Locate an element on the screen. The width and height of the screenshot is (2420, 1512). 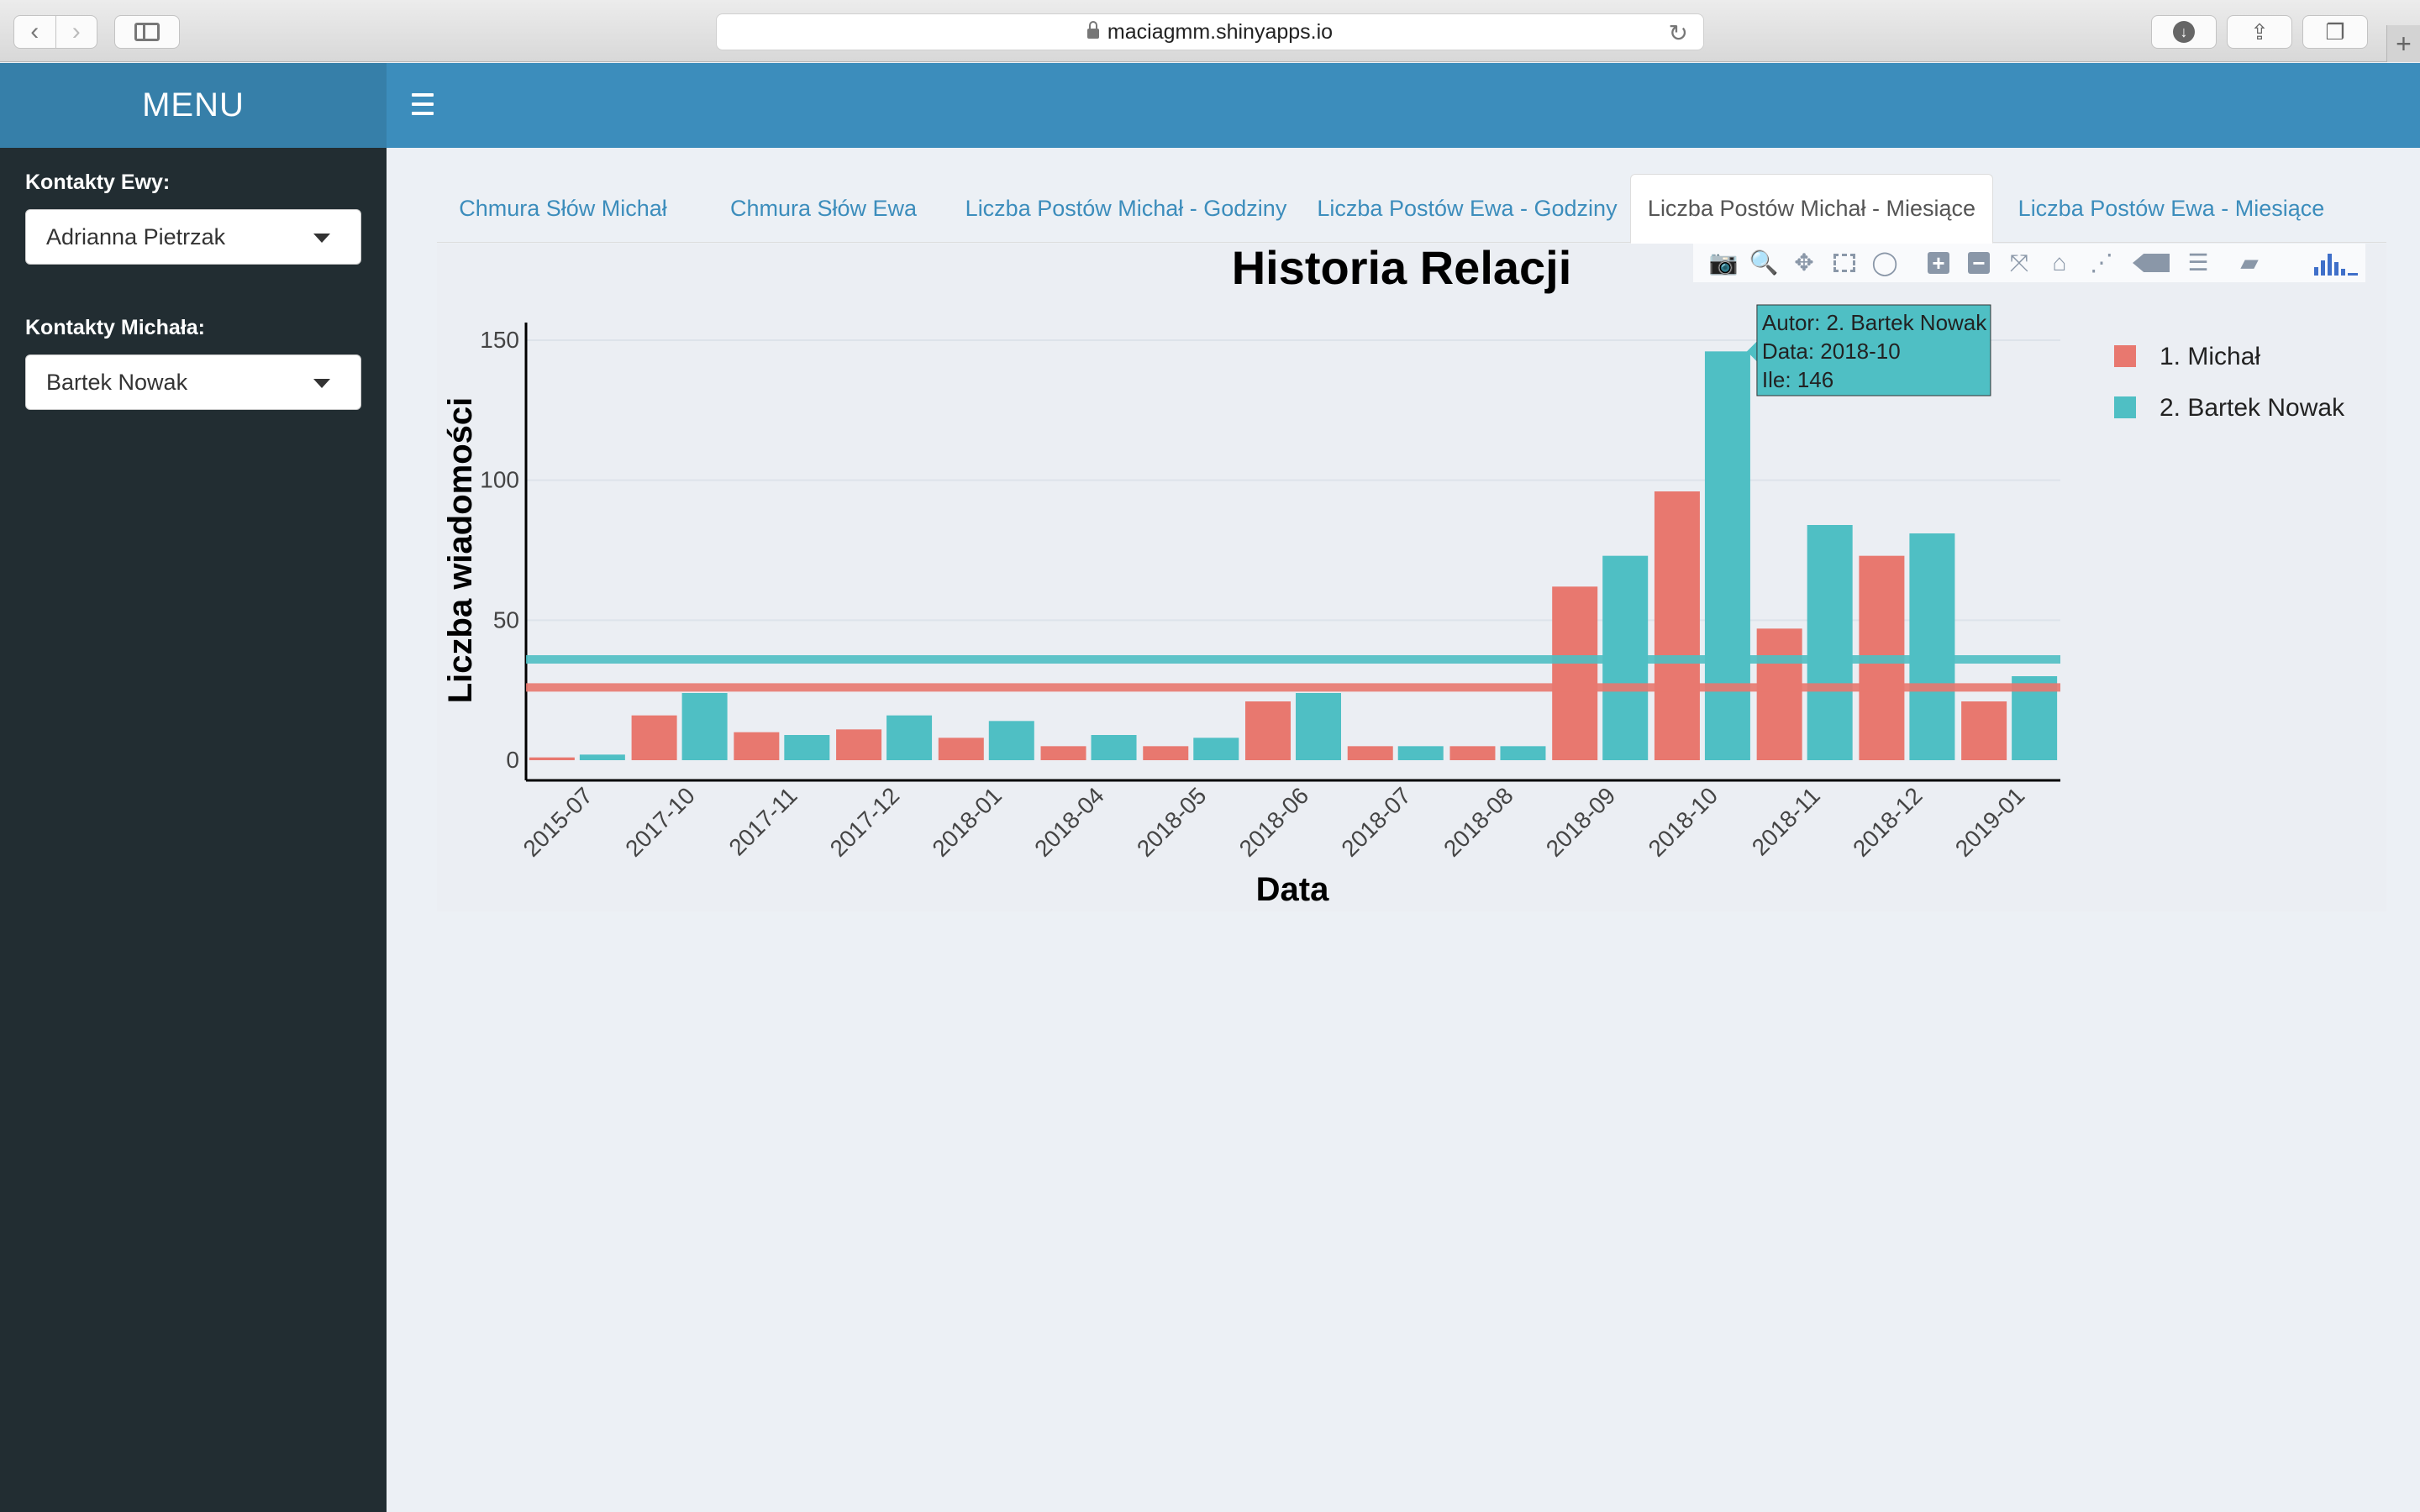
edit-chart-icon: ▰ is located at coordinates (2249, 263).